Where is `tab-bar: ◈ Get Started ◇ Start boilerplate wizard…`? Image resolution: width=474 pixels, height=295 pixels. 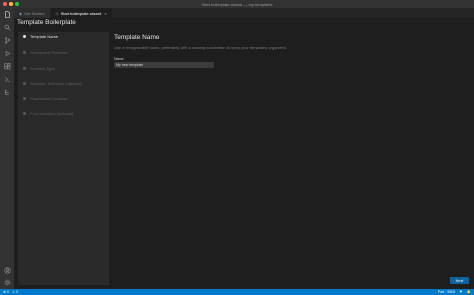
tab-bar: ◈ Get Started ◇ Start boilerplate wizard… is located at coordinates (244, 13).